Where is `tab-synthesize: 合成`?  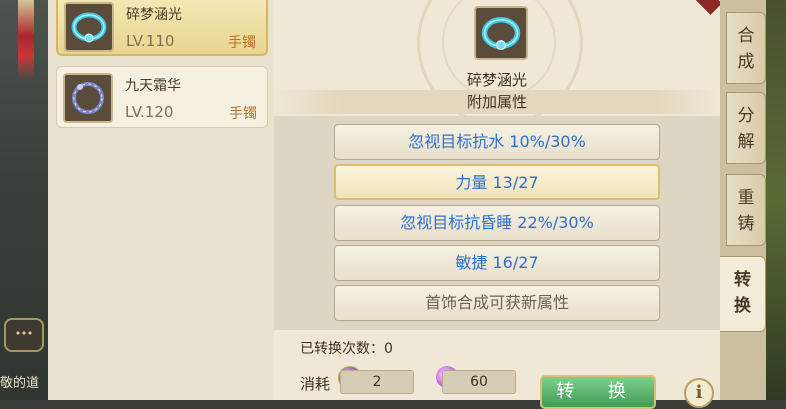
tab-synthesize: 合成 is located at coordinates (746, 48).